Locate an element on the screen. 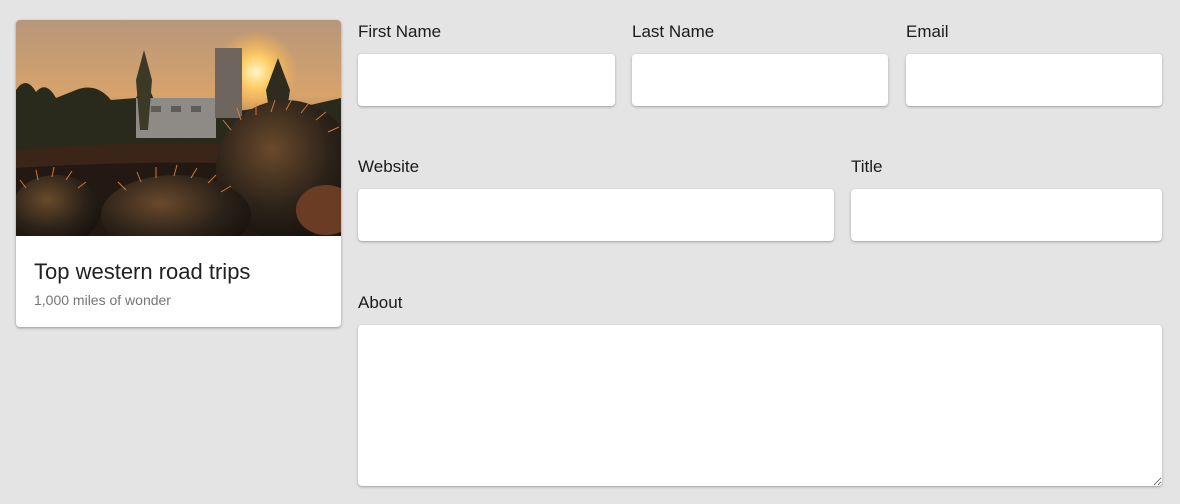  last-name-label: Last Name is located at coordinates (673, 31).